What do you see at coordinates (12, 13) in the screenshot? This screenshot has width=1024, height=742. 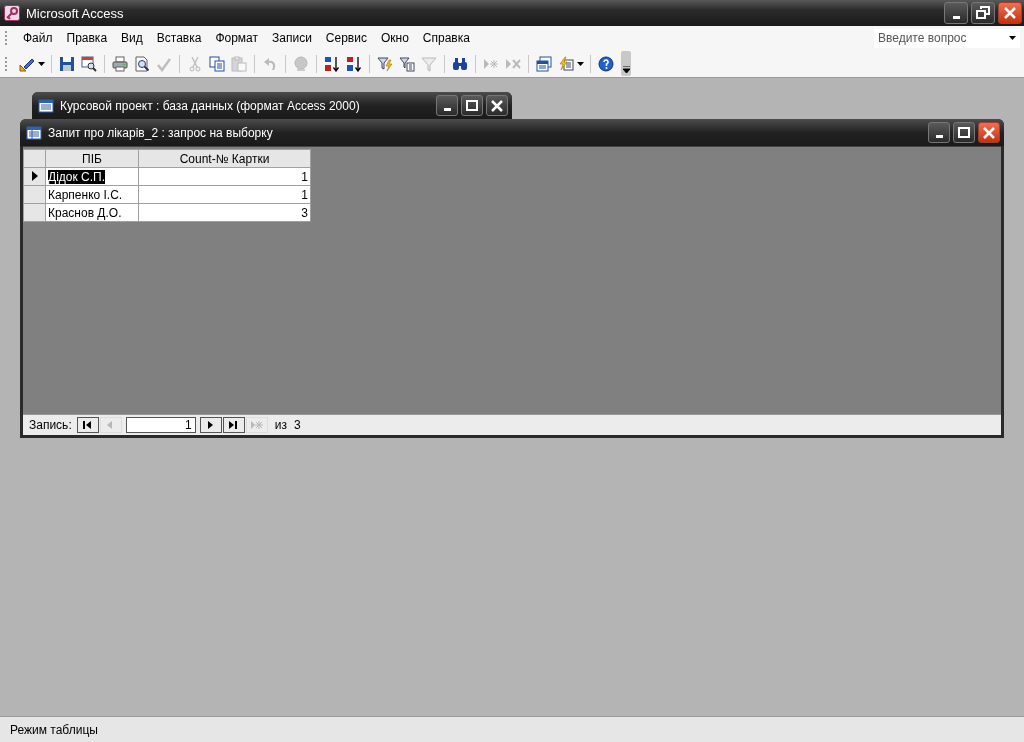 I see `key-icon` at bounding box center [12, 13].